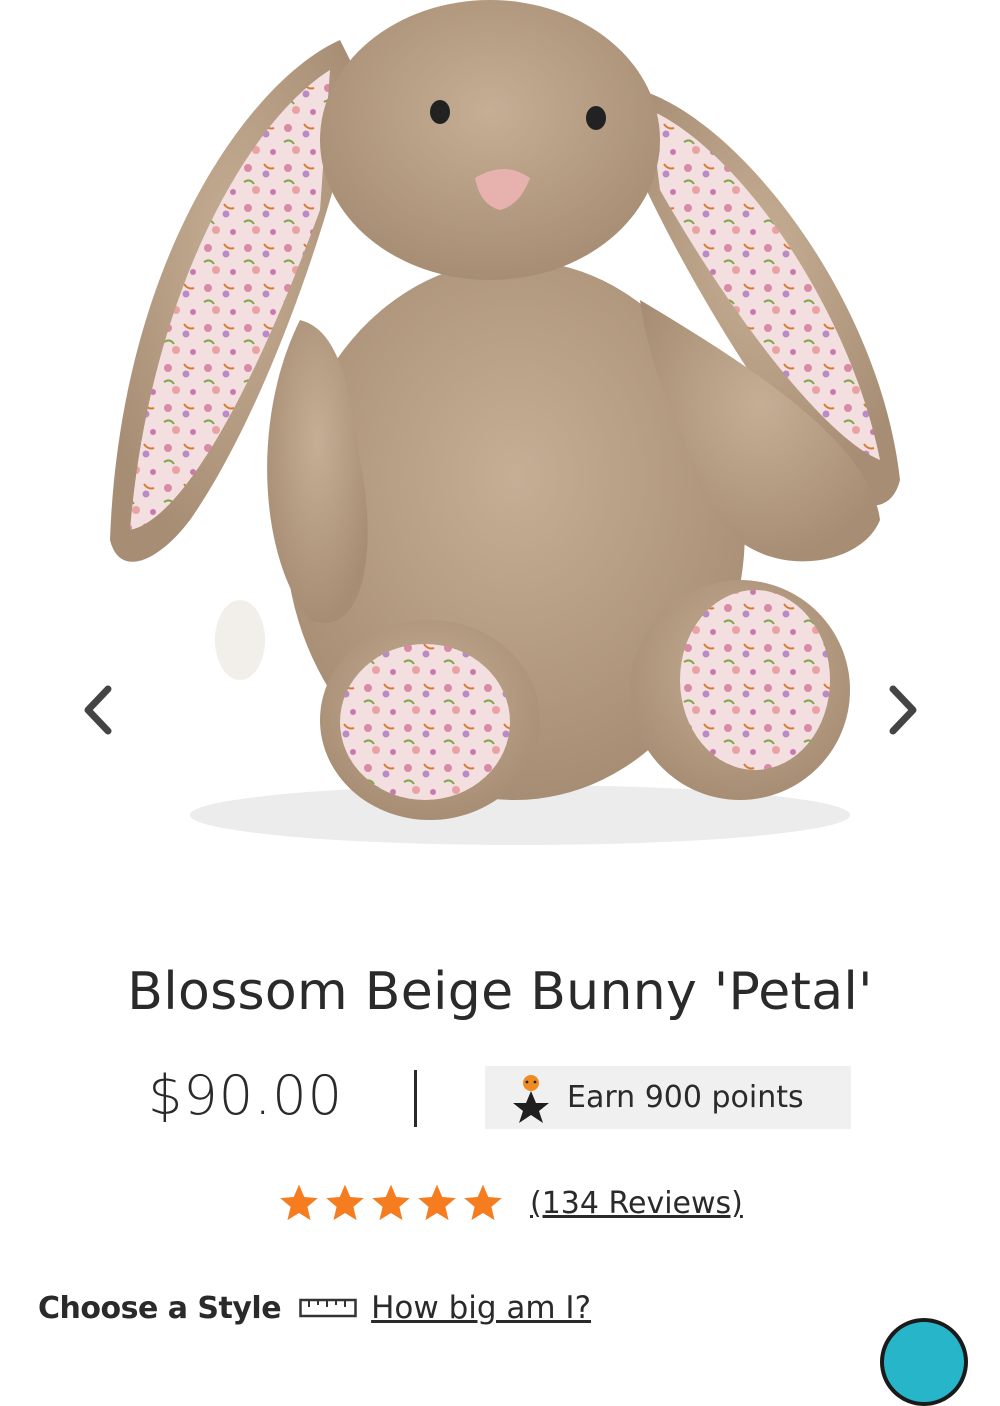  Describe the element at coordinates (160, 1308) in the screenshot. I see `choose-style-label: Choose a Style` at that location.